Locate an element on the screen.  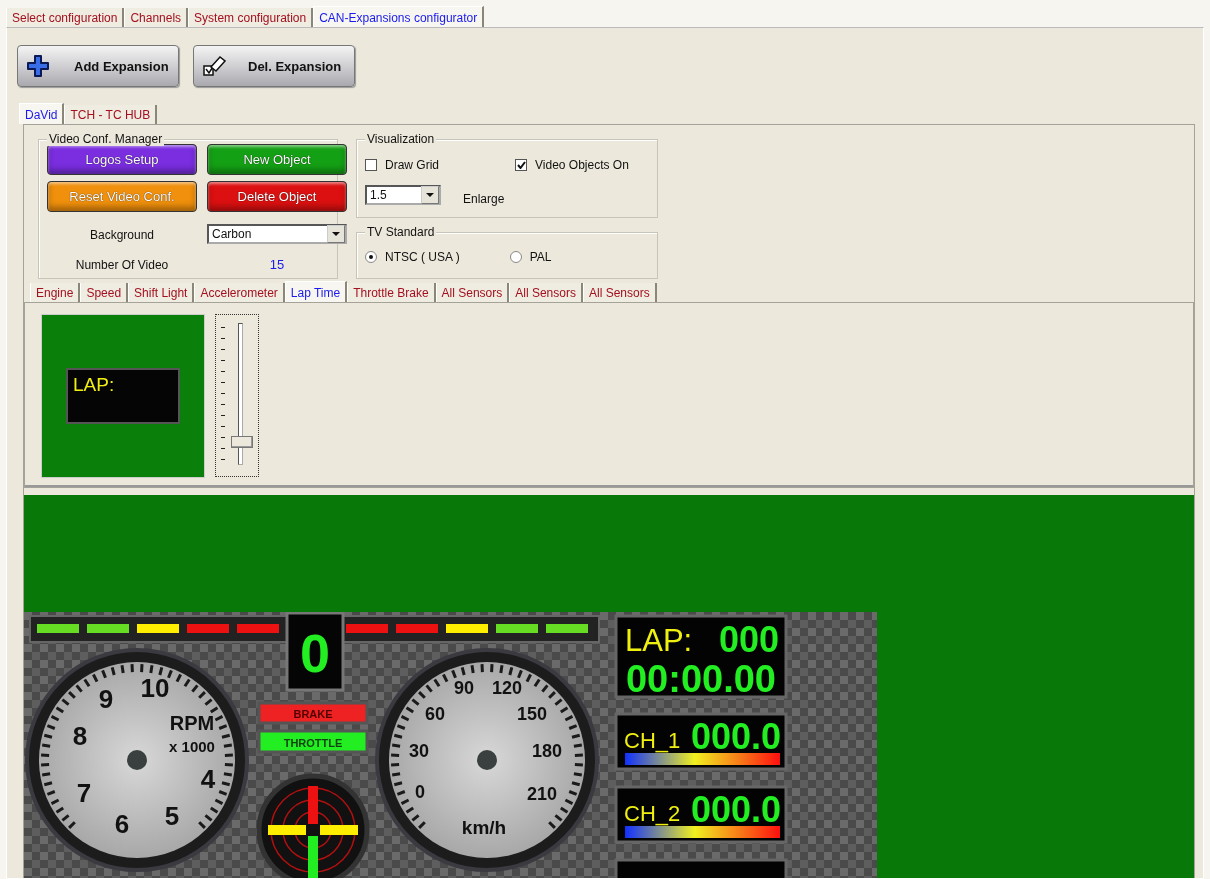
gauge-number: 210 is located at coordinates (542, 794).